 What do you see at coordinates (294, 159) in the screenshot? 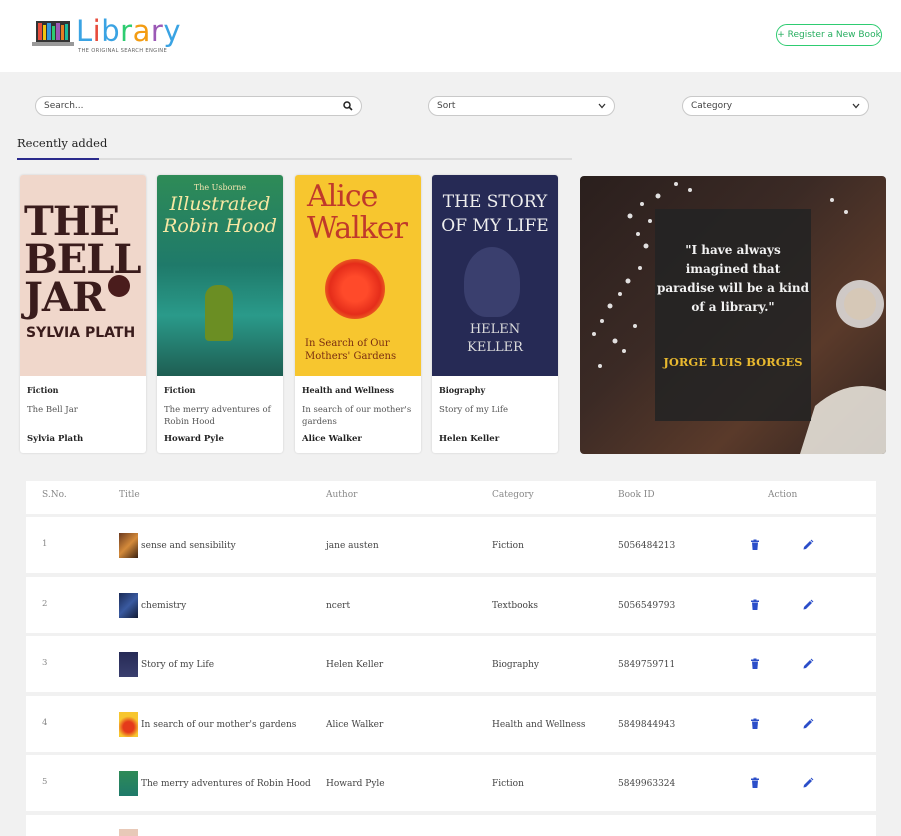
I see `tab-underline` at bounding box center [294, 159].